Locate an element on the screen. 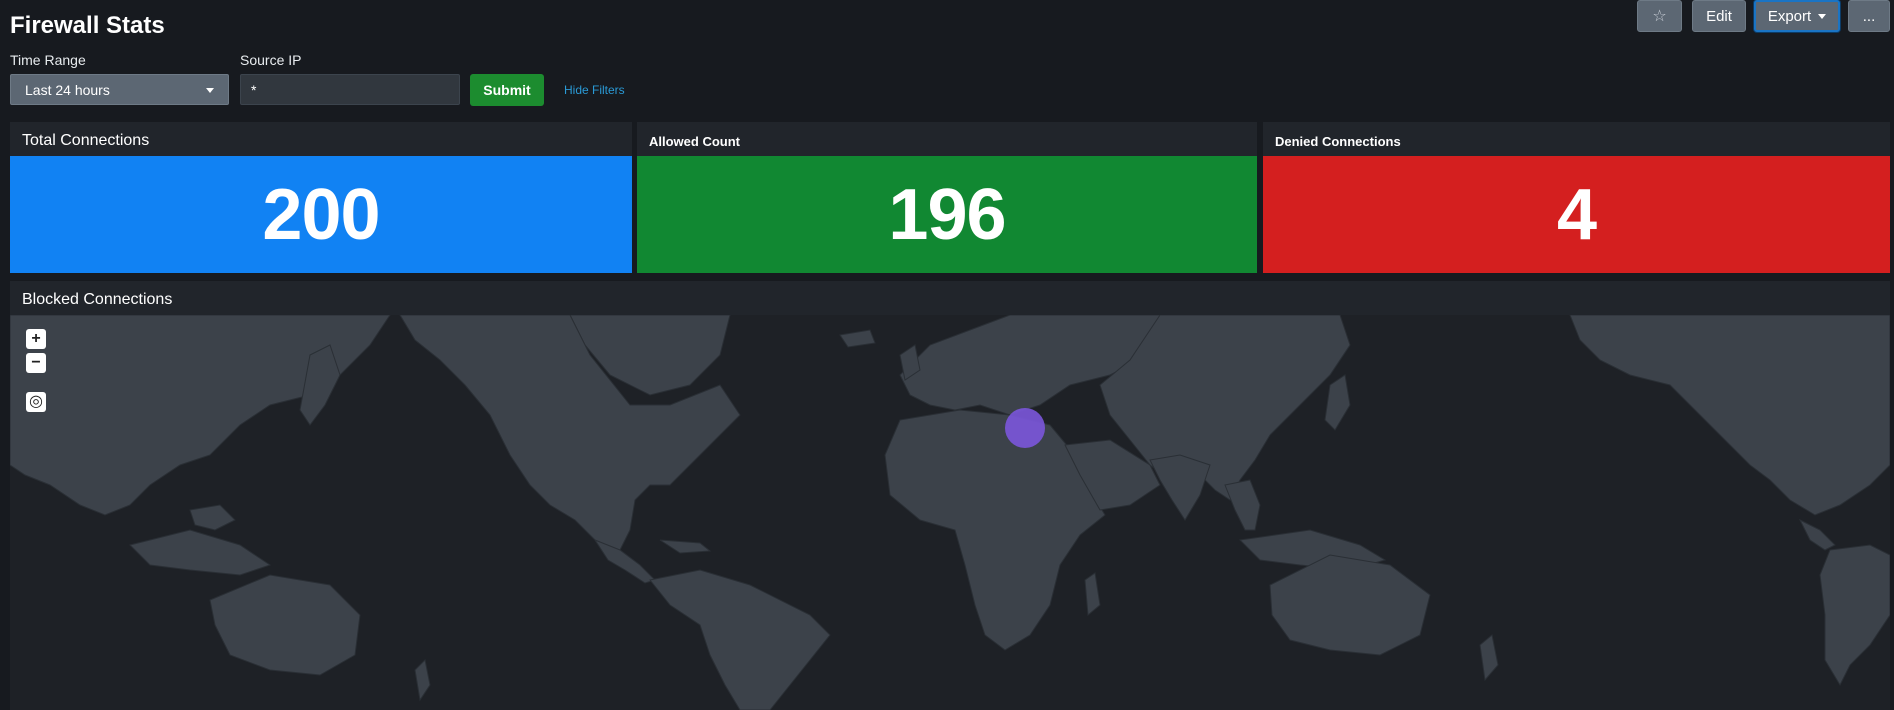  time-range-value: Last 24 hours is located at coordinates (67, 89).